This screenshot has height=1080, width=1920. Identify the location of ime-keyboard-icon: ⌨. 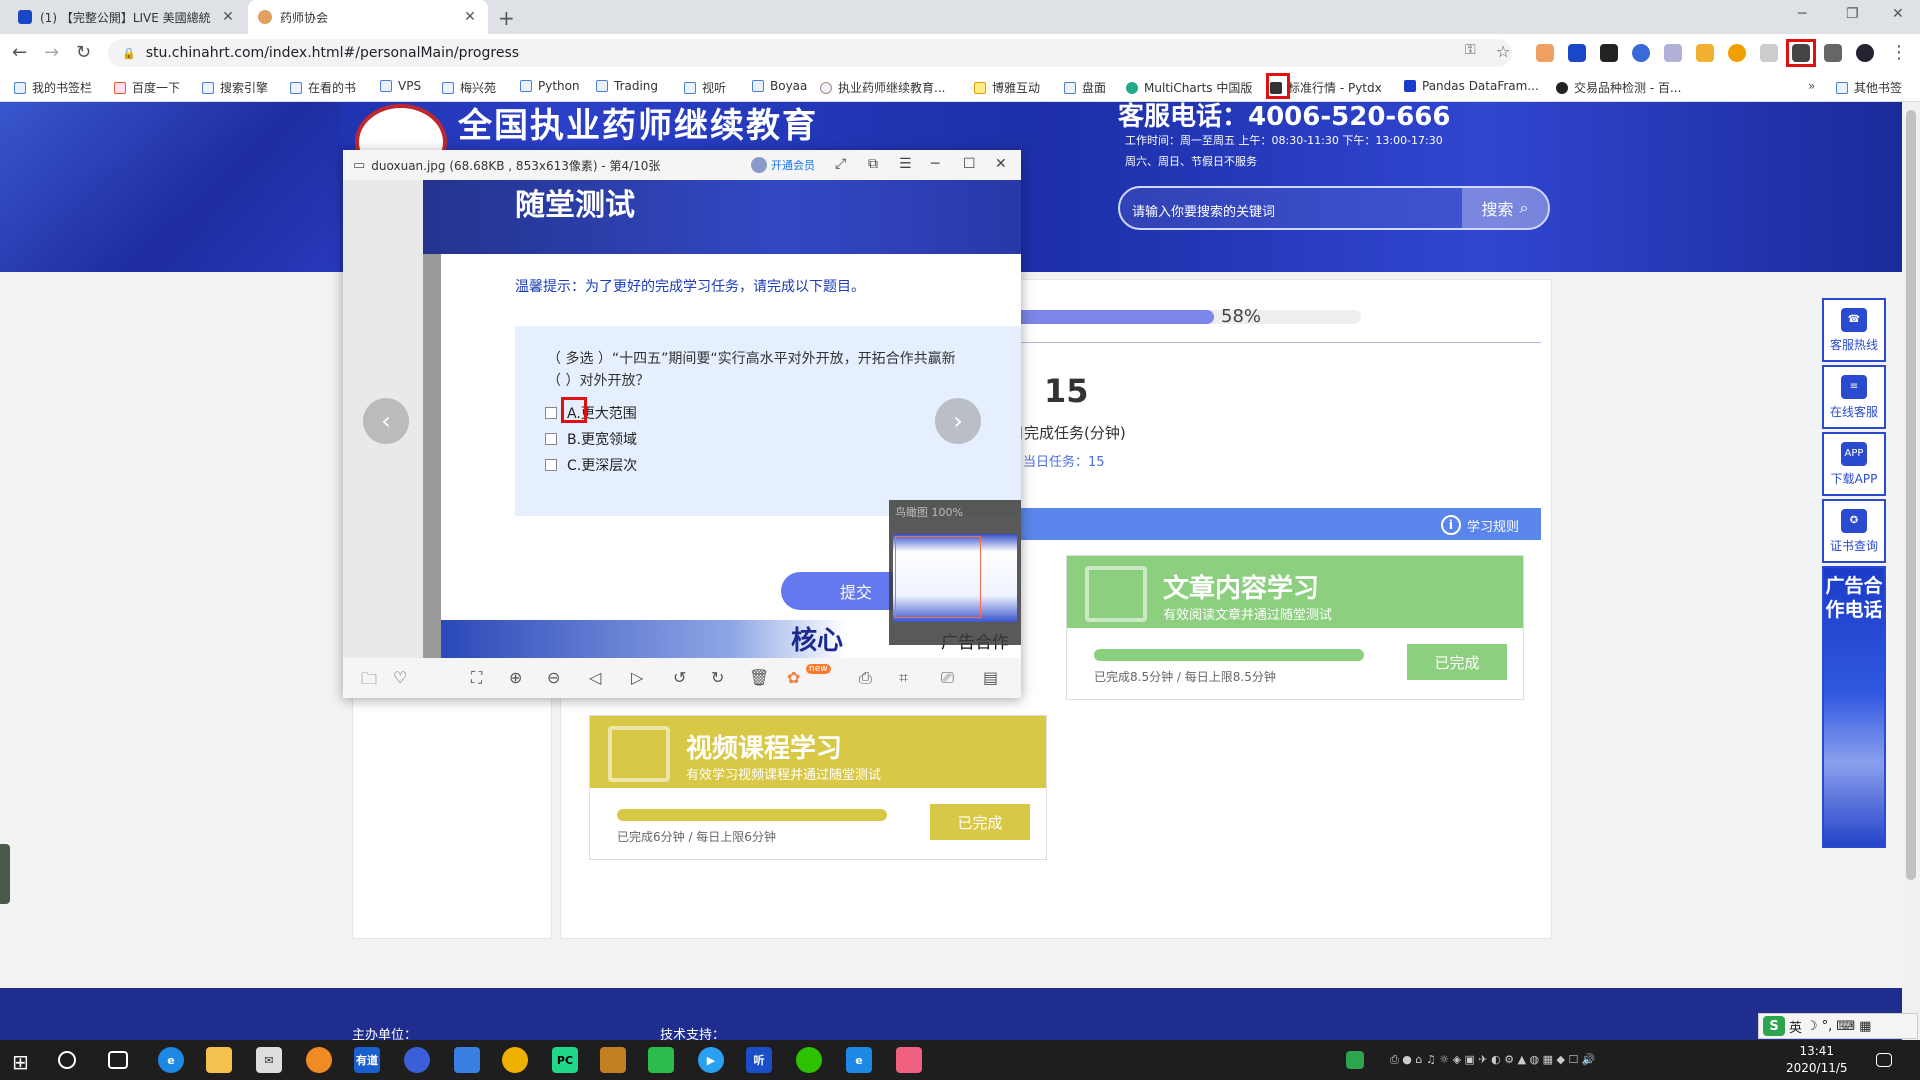
(1845, 1026).